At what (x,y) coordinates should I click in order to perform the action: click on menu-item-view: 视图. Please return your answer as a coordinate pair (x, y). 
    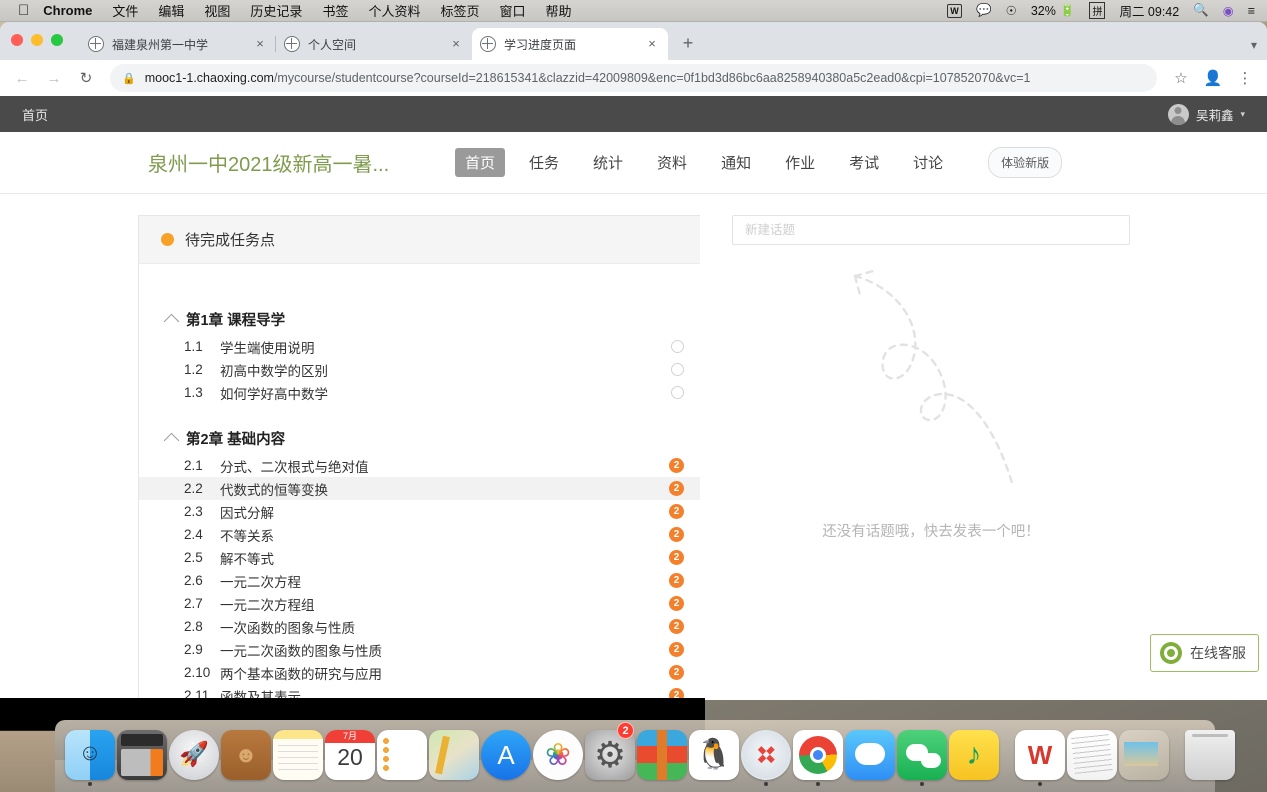
    Looking at the image, I should click on (217, 10).